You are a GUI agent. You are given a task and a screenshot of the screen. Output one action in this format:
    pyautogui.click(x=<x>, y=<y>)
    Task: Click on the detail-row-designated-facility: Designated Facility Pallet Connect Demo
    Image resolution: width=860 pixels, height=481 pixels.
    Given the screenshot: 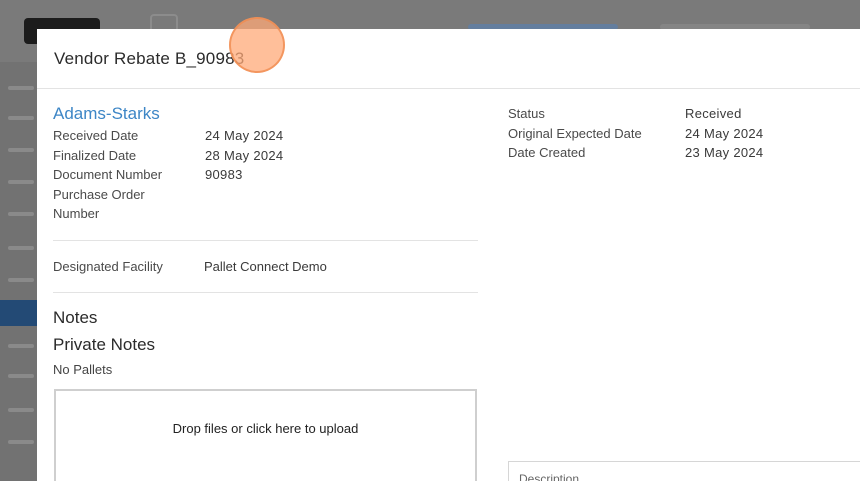 What is the action you would take?
    pyautogui.click(x=265, y=266)
    